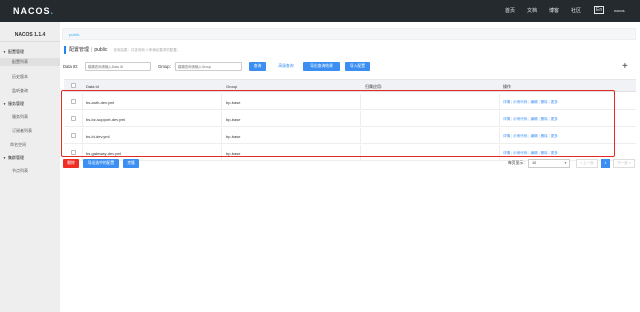 This screenshot has width=640, height=312. Describe the element at coordinates (208, 66) in the screenshot. I see `group-input` at that location.